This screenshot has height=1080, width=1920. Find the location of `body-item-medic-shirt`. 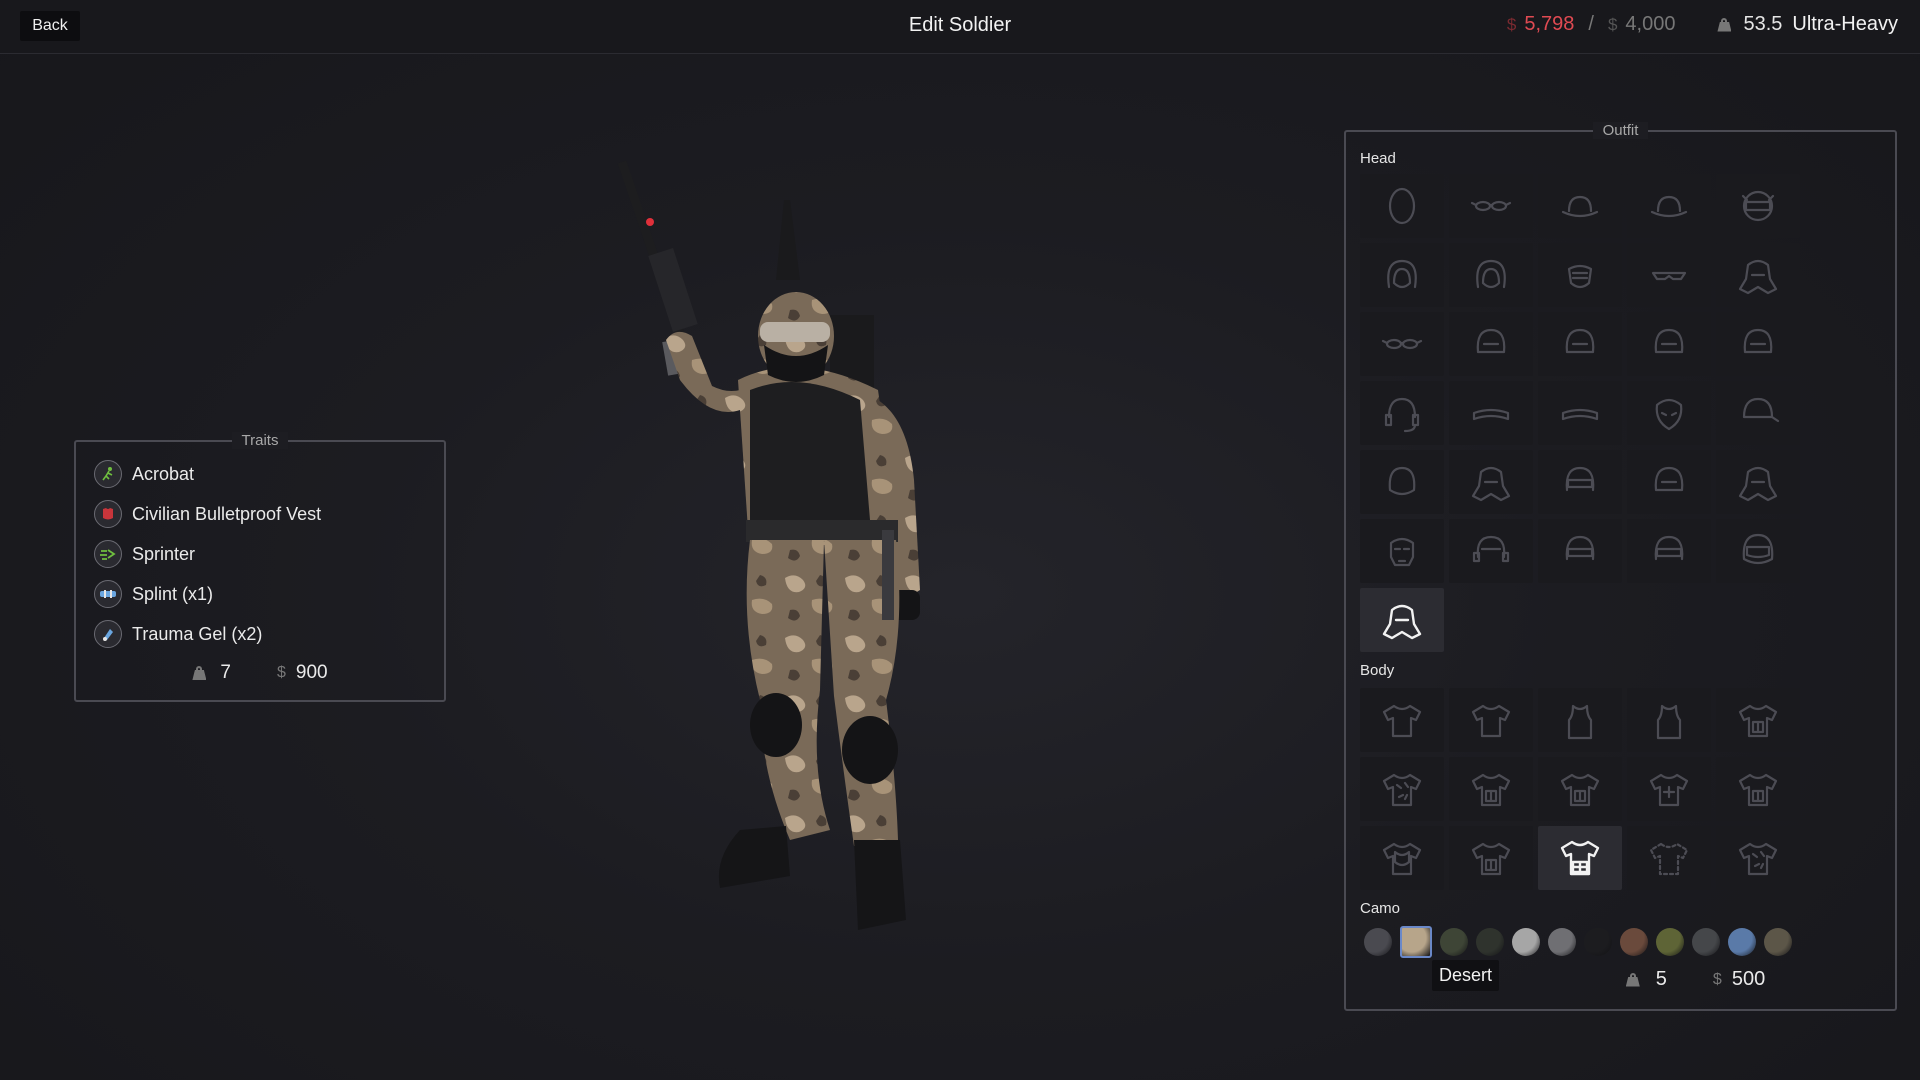

body-item-medic-shirt is located at coordinates (1669, 789).